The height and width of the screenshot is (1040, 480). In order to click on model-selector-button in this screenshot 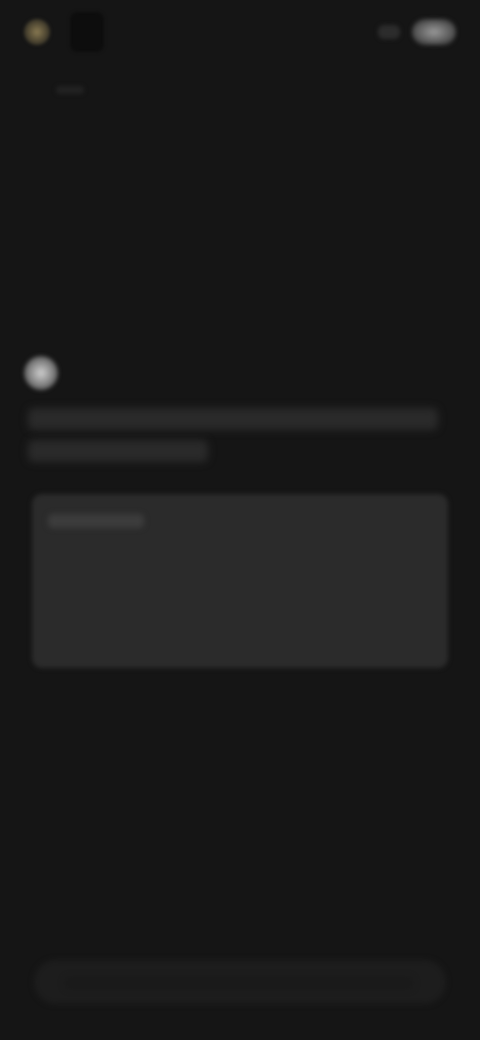, I will do `click(87, 32)`.